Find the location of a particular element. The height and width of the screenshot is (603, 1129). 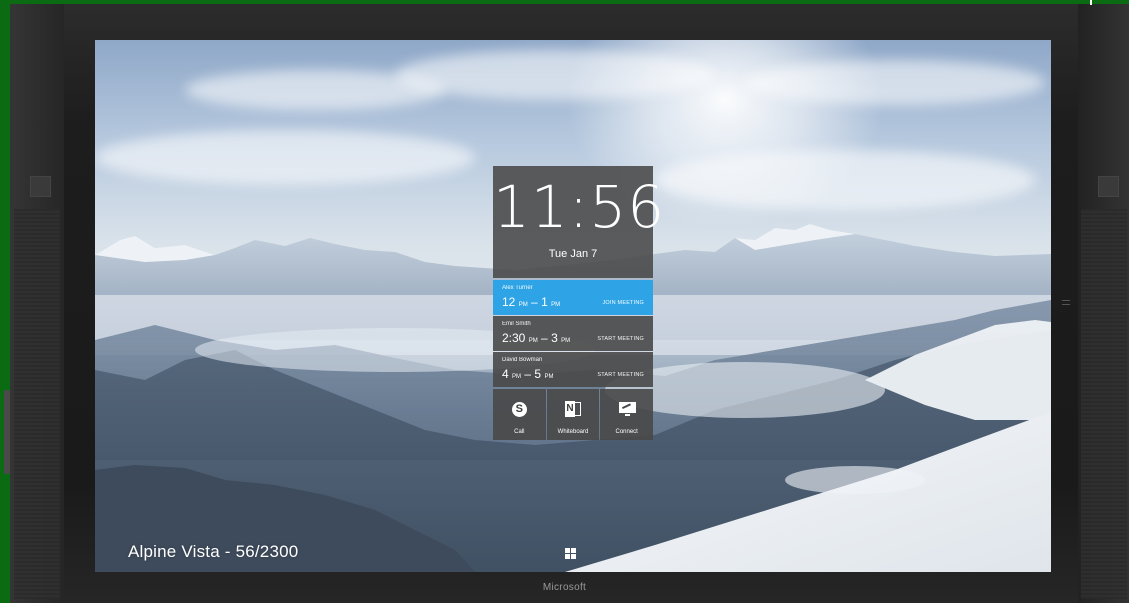

meeting-time: 2:30 PM – 3 PM is located at coordinates (536, 338).